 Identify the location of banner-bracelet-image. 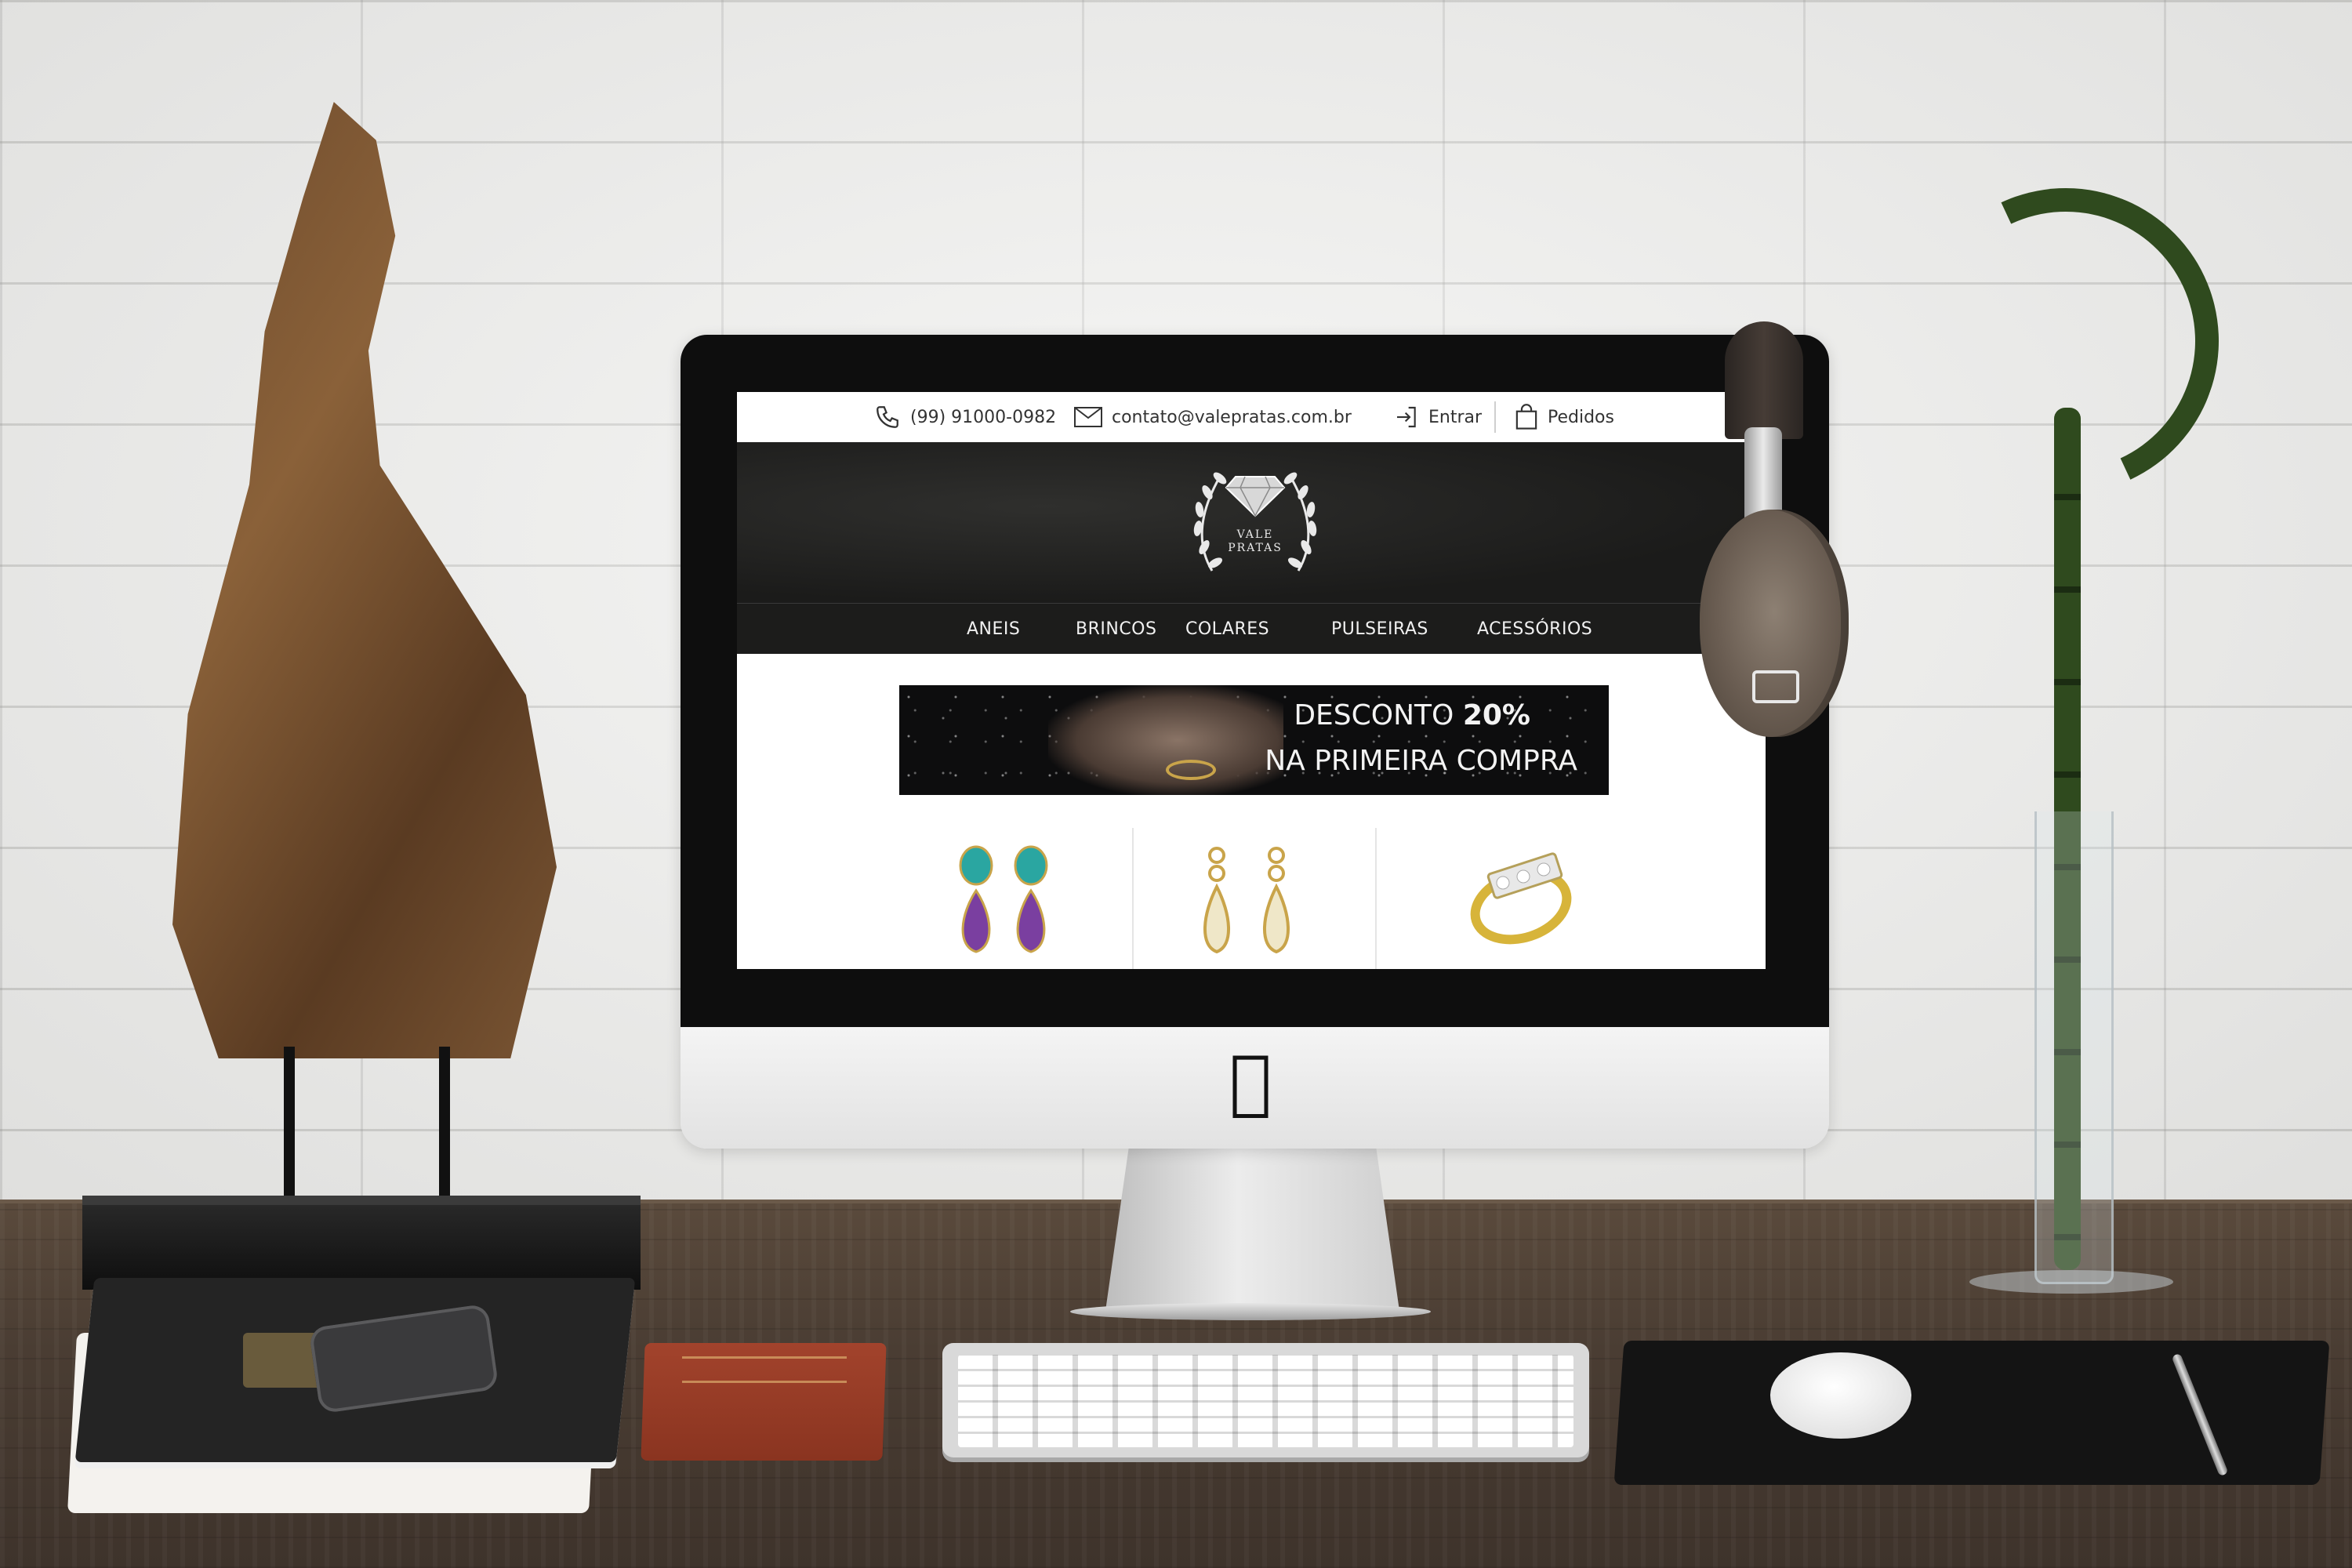
(1191, 770).